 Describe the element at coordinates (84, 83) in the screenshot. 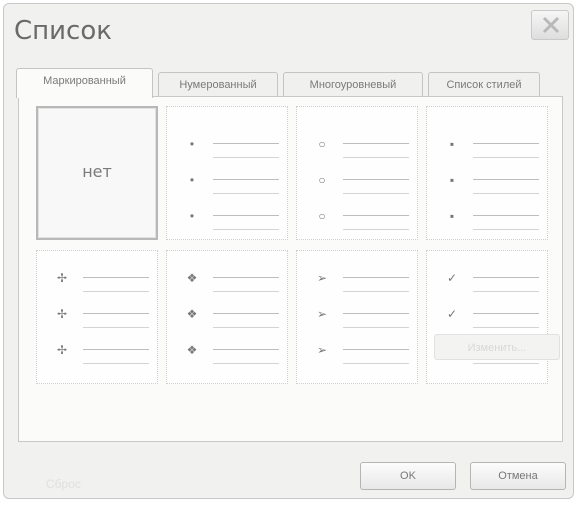

I see `tab-bulleted: Маркированный` at that location.